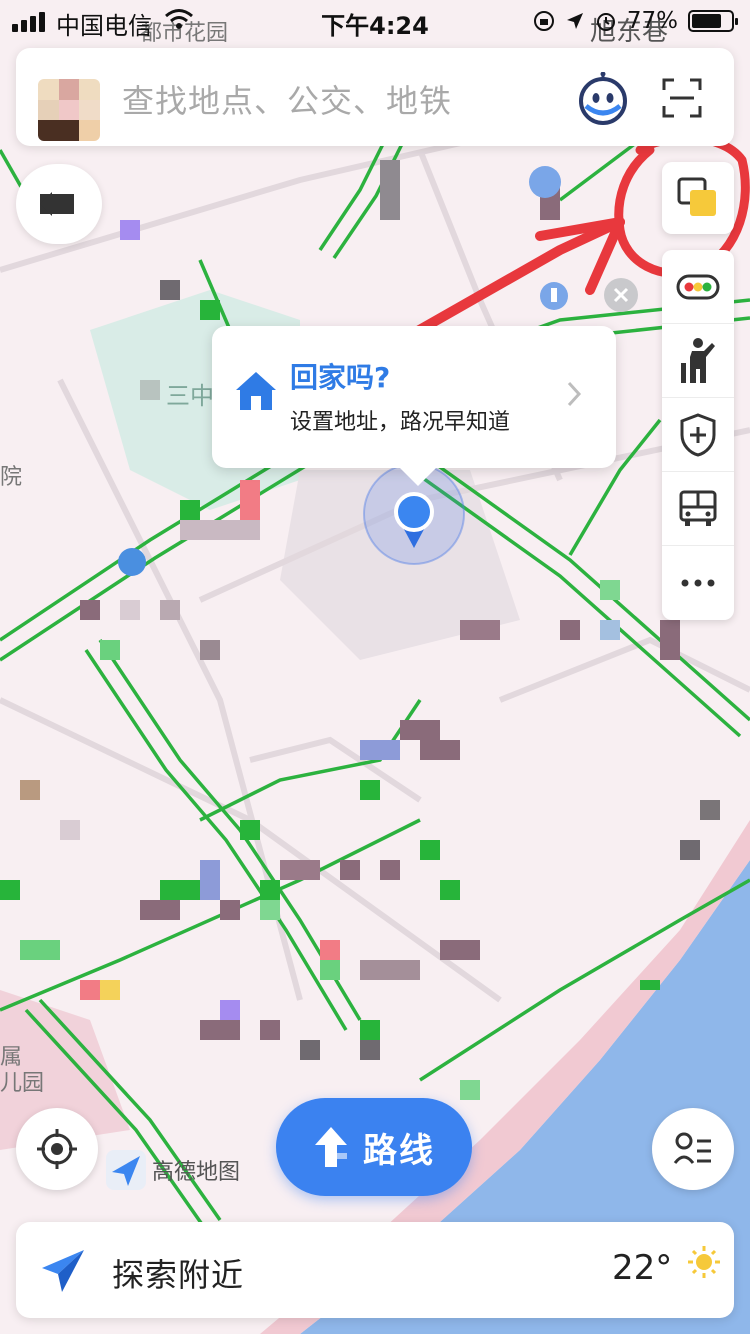  What do you see at coordinates (126, 1170) in the screenshot?
I see `amap-logo-icon` at bounding box center [126, 1170].